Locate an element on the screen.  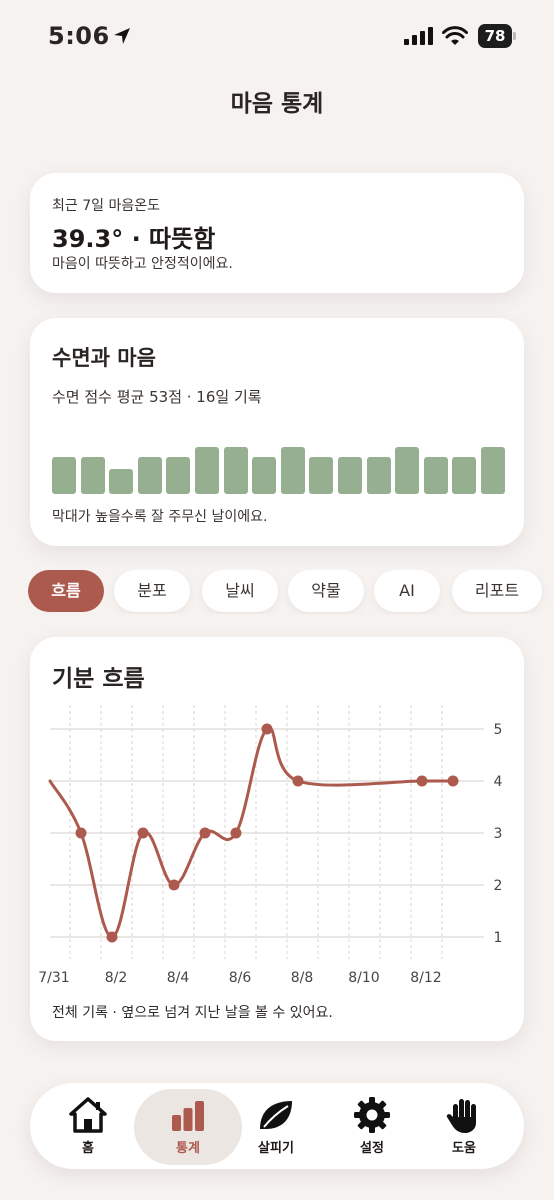
y-tick-label: 4 is located at coordinates (498, 782).